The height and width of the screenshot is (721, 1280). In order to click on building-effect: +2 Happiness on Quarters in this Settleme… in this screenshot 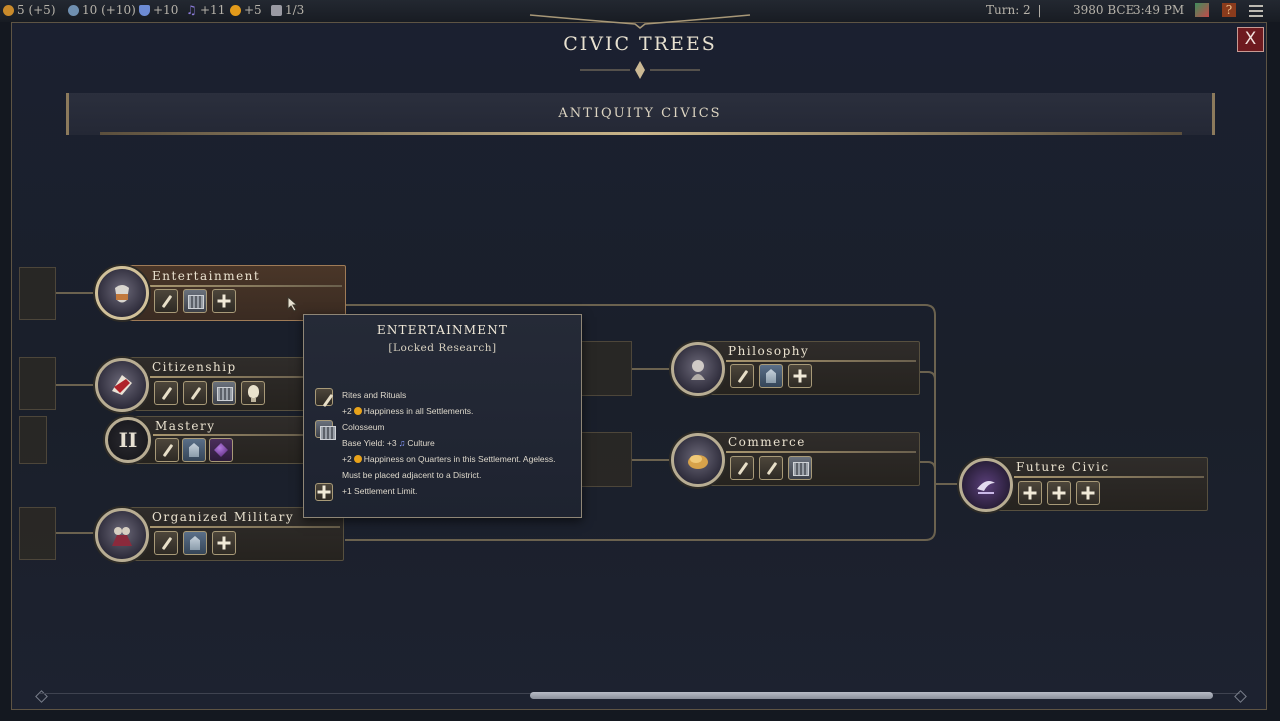, I will do `click(449, 459)`.